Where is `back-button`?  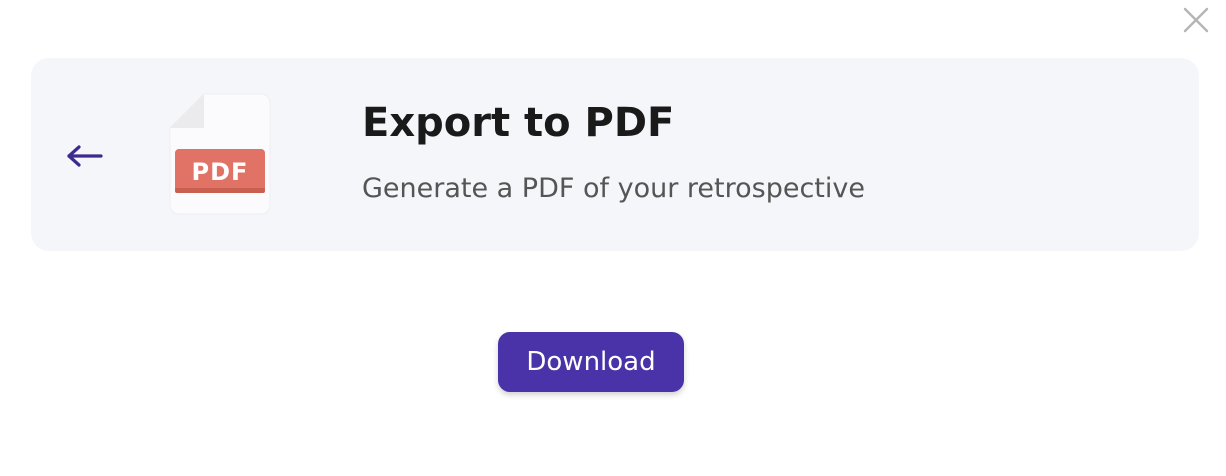
back-button is located at coordinates (85, 156).